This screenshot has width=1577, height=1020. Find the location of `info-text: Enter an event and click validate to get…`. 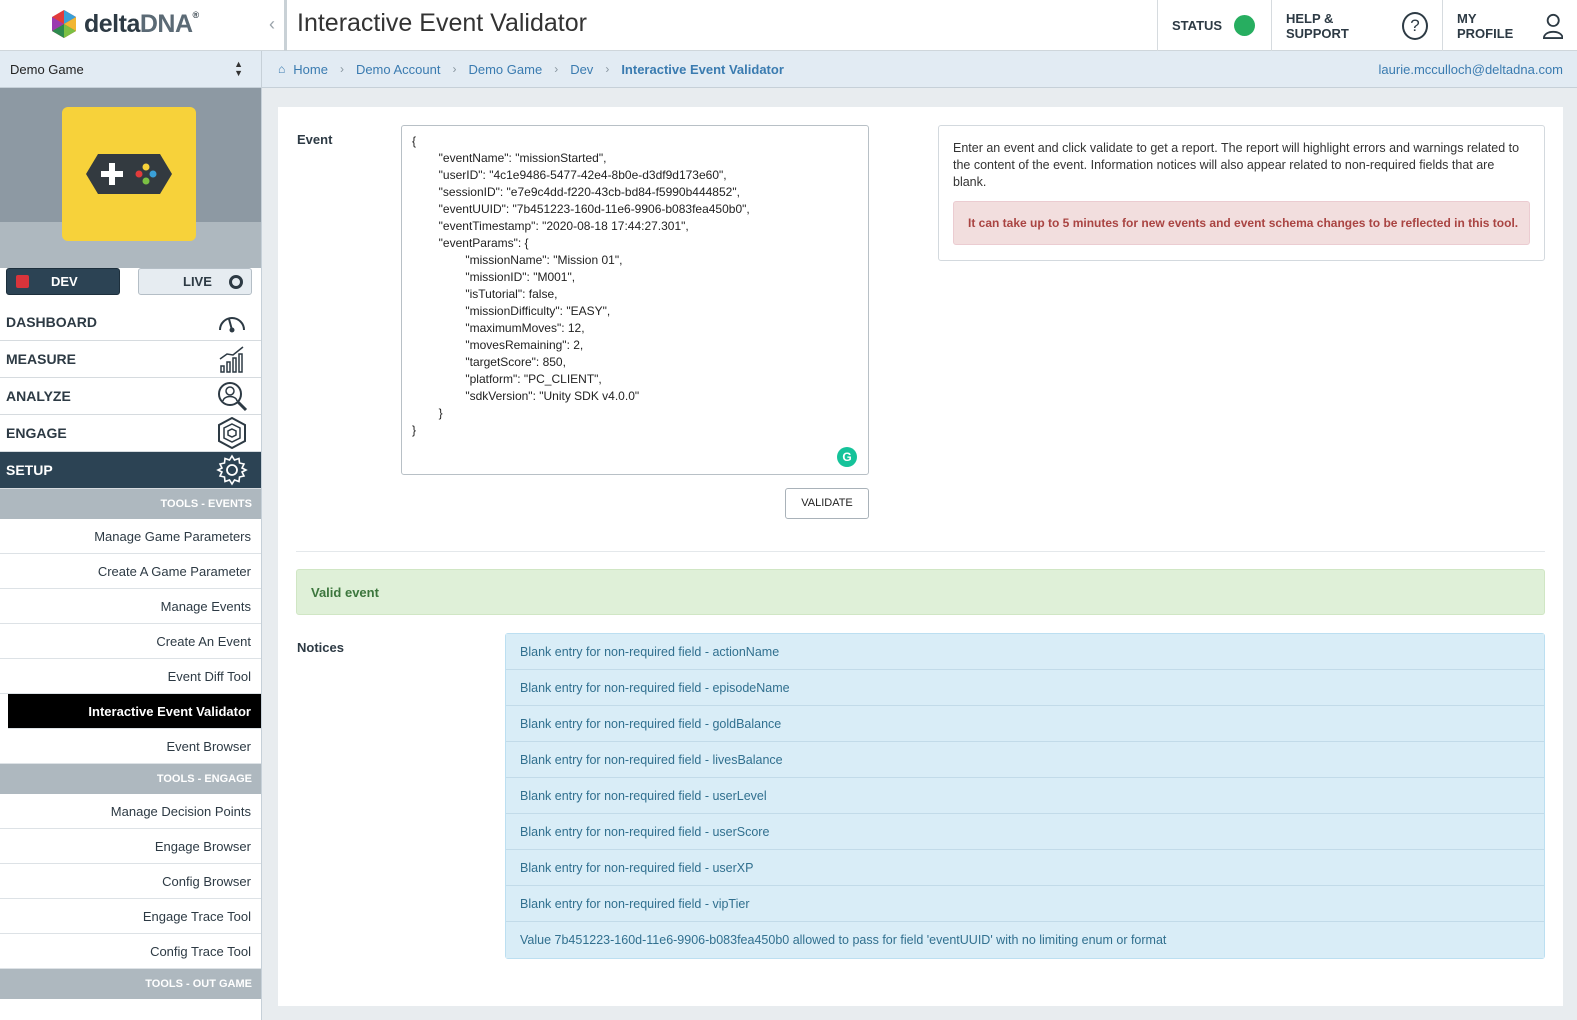

info-text: Enter an event and click validate to get… is located at coordinates (1236, 165).